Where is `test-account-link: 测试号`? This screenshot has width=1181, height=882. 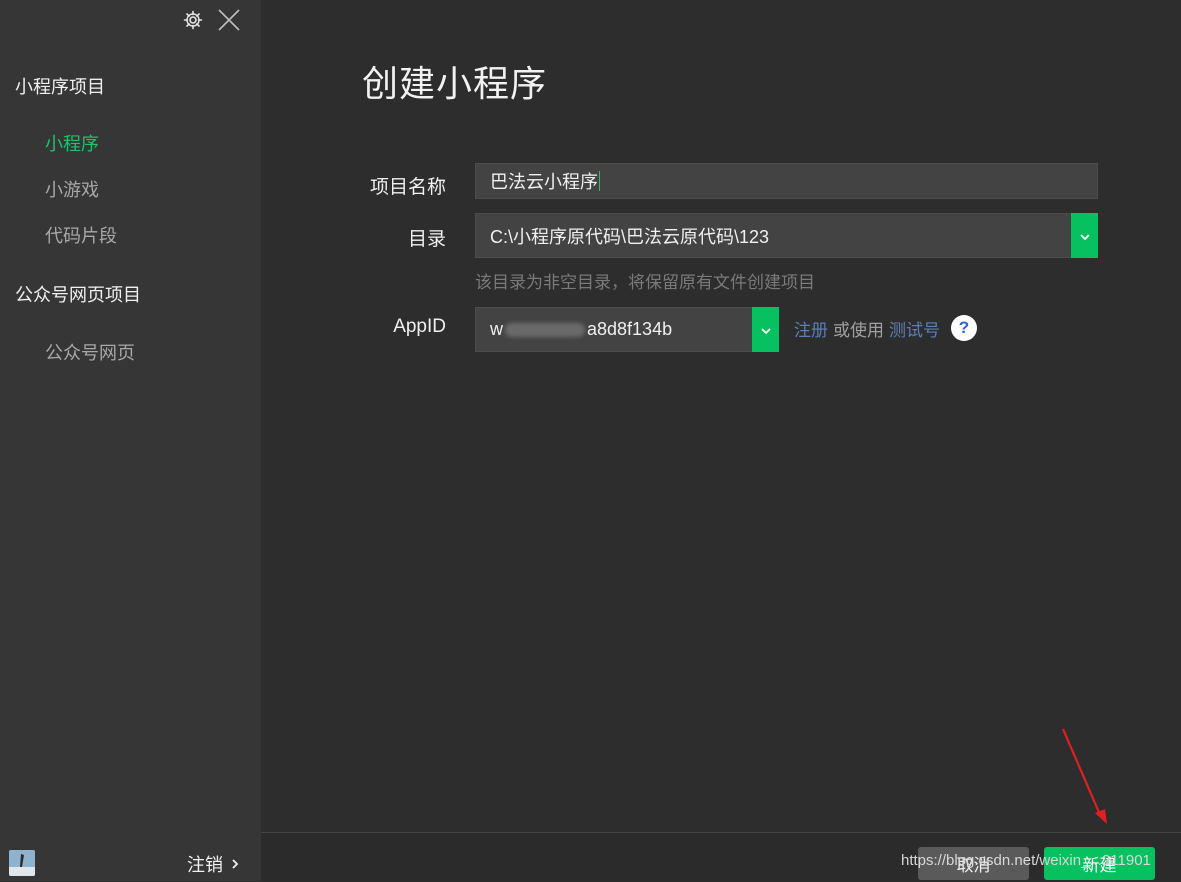
test-account-link: 测试号 is located at coordinates (914, 328).